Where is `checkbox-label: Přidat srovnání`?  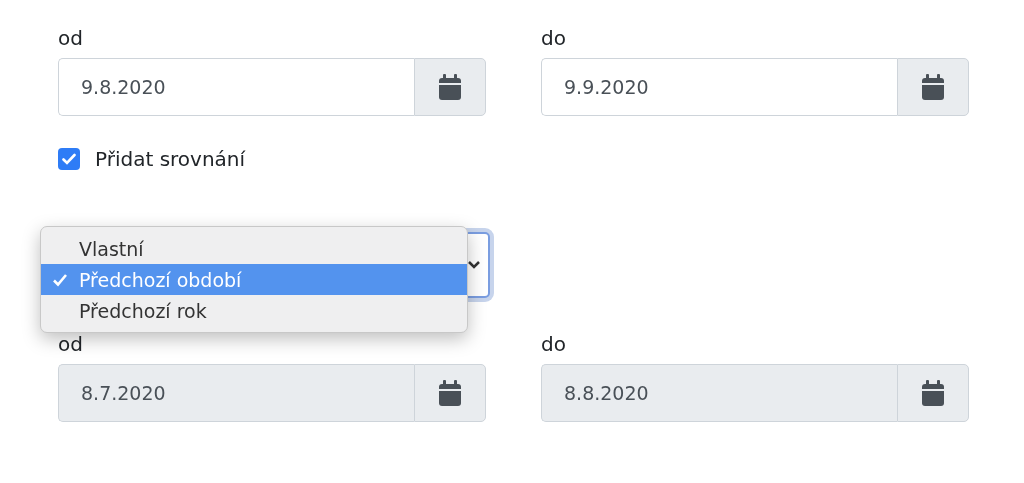 checkbox-label: Přidat srovnání is located at coordinates (170, 159).